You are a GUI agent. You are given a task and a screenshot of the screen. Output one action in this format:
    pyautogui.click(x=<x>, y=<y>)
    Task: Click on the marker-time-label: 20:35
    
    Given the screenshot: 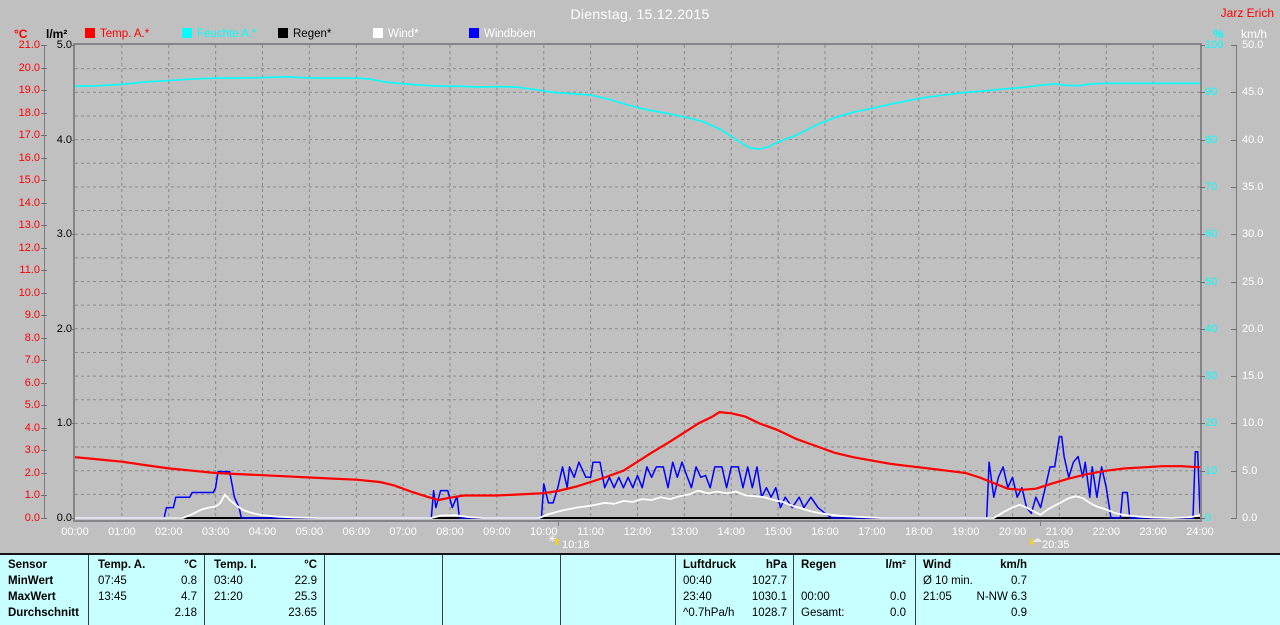 What is the action you would take?
    pyautogui.click(x=1056, y=545)
    